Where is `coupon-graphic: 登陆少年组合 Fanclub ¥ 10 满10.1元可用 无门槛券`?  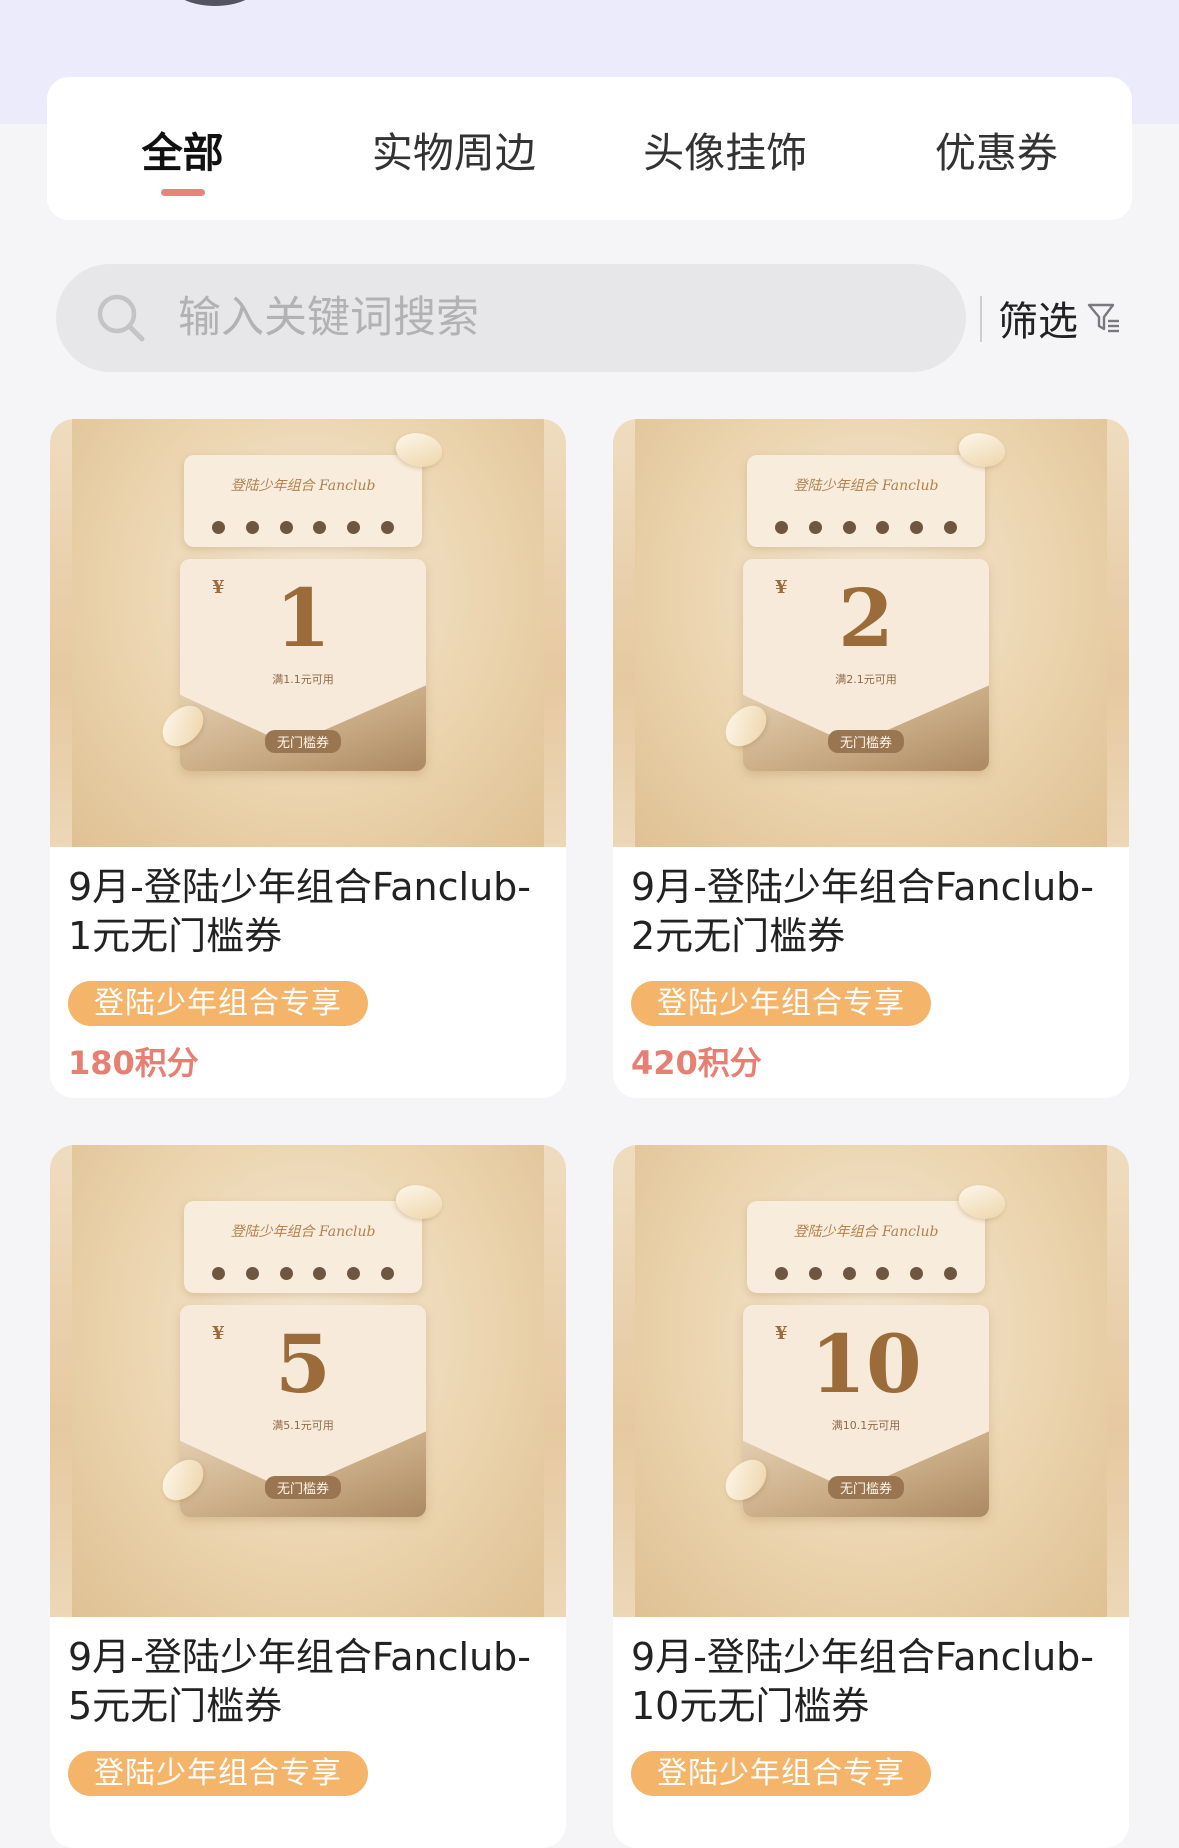
coupon-graphic: 登陆少年组合 Fanclub ¥ 10 满10.1元可用 无门槛券 is located at coordinates (866, 1361).